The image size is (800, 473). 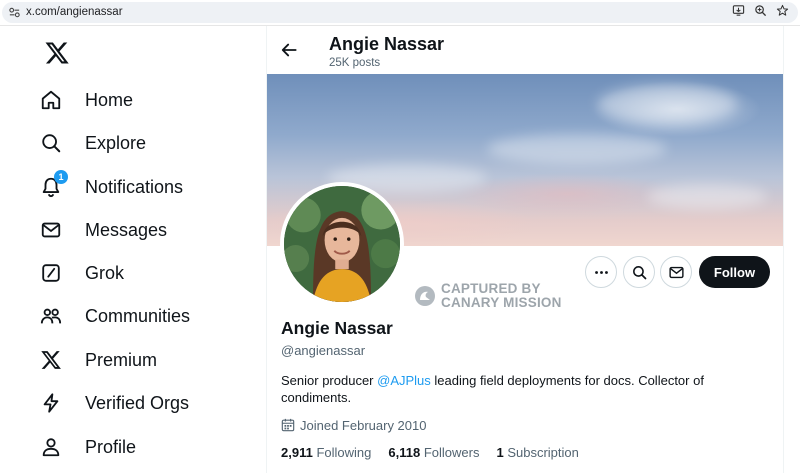 What do you see at coordinates (500, 452) in the screenshot?
I see `subscription-count: 1` at bounding box center [500, 452].